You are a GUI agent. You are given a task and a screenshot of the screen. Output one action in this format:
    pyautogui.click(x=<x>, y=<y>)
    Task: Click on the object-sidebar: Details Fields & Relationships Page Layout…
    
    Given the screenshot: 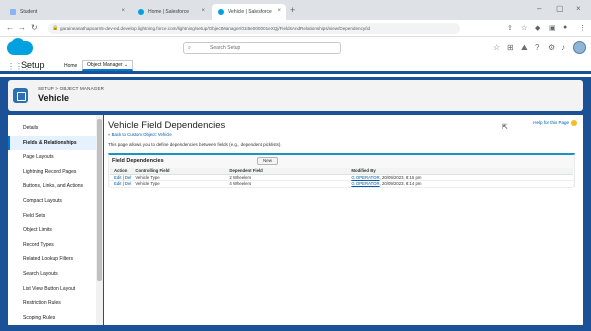 What is the action you would take?
    pyautogui.click(x=55, y=220)
    